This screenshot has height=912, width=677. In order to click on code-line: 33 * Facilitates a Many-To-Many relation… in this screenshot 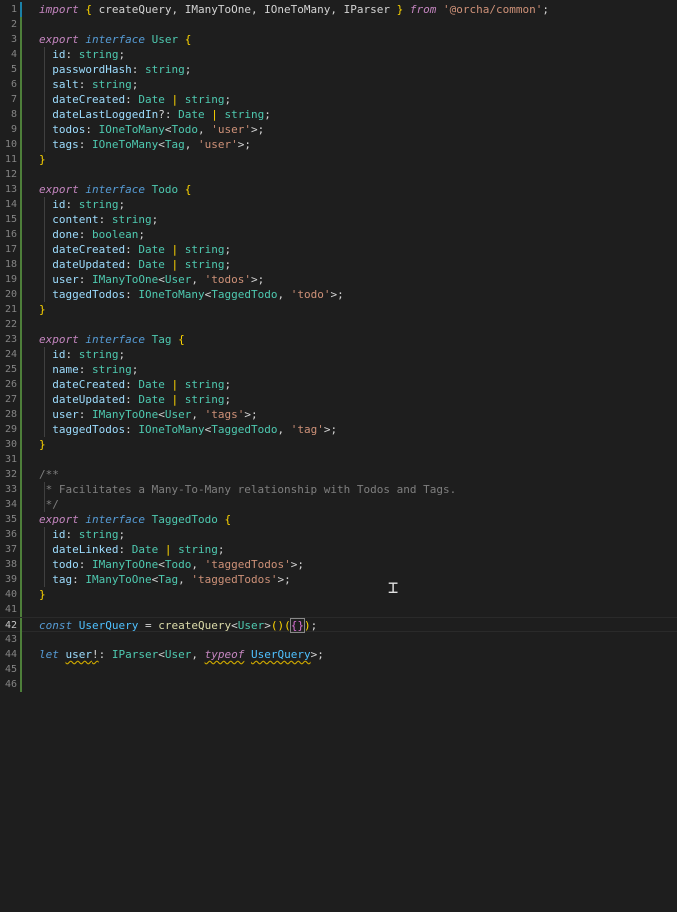, I will do `click(338, 489)`.